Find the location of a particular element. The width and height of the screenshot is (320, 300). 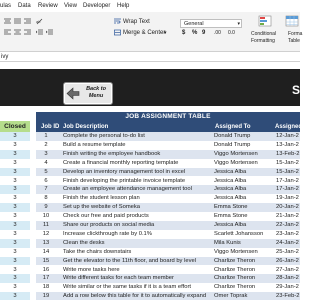

tab-help: Help is located at coordinates (123, 6).